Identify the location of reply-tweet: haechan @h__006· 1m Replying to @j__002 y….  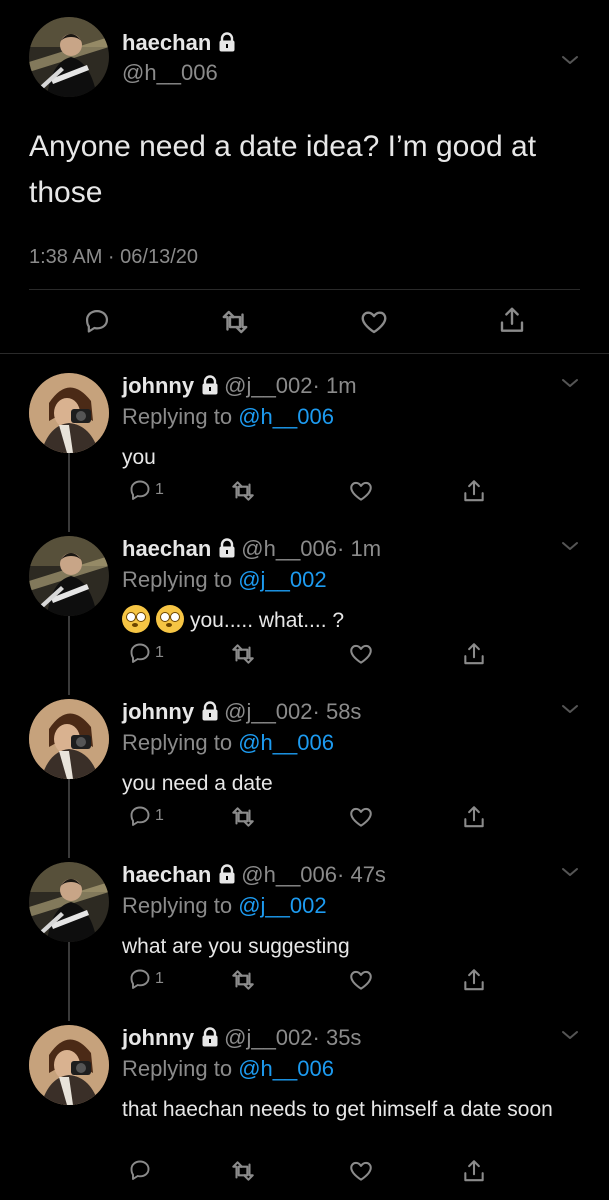
(304, 602).